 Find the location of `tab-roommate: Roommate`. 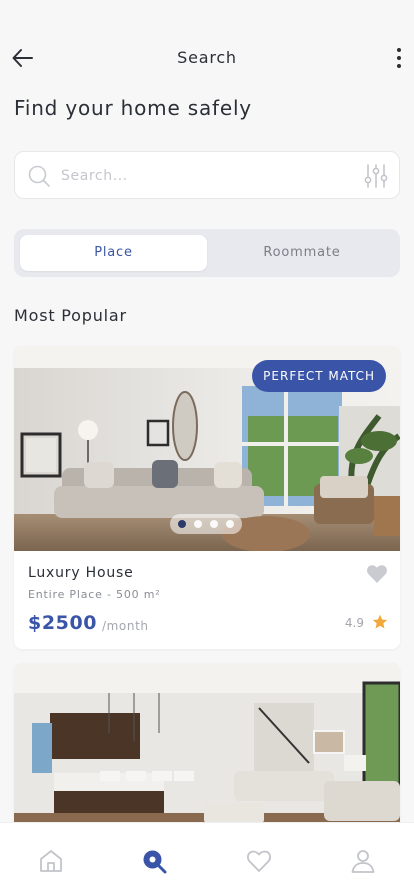

tab-roommate: Roommate is located at coordinates (302, 253).